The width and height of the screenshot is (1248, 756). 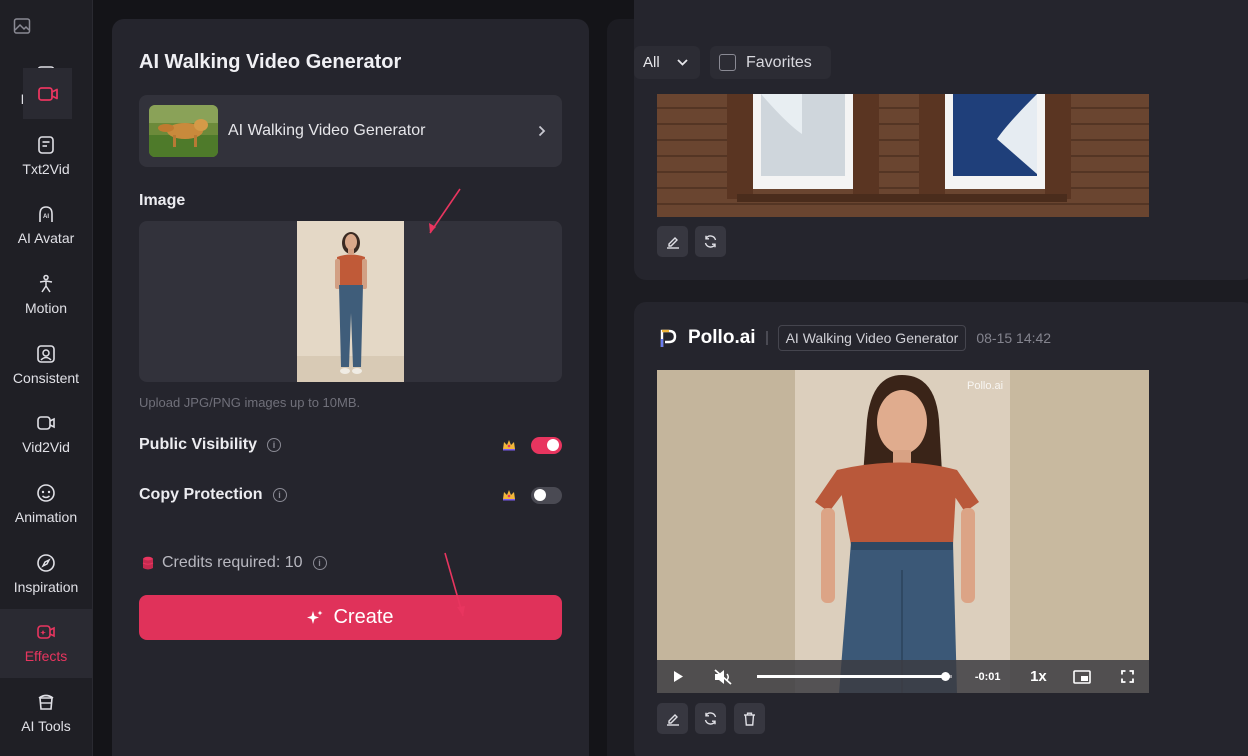 What do you see at coordinates (46, 365) in the screenshot?
I see `rail-item-consistent: Consistent` at bounding box center [46, 365].